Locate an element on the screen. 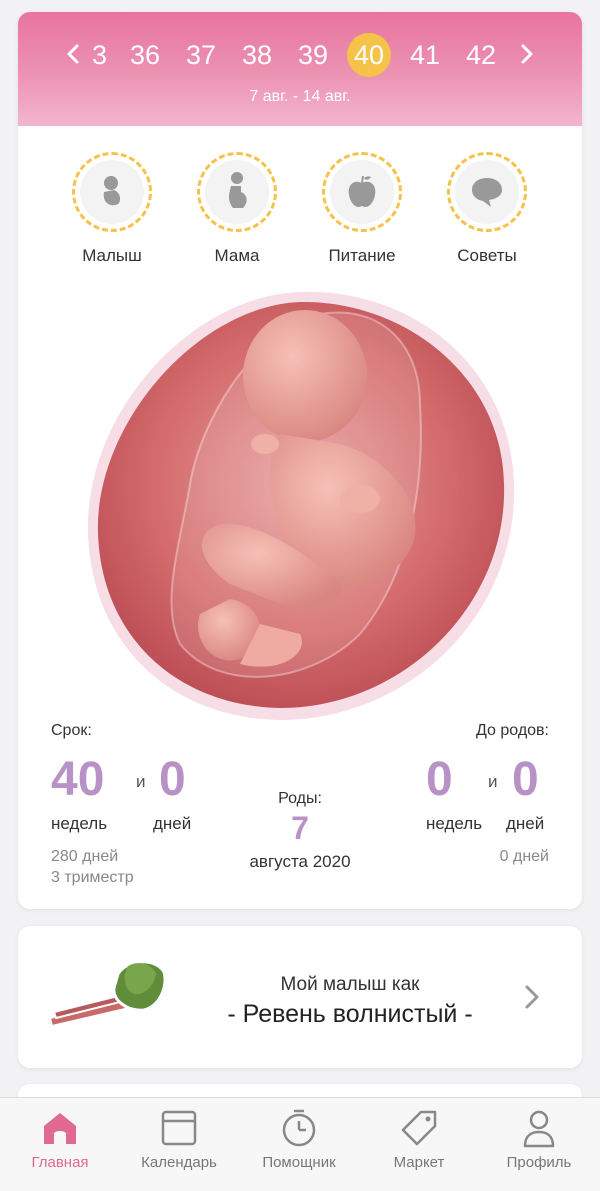 The width and height of the screenshot is (600, 1191). baby-icon is located at coordinates (112, 191).